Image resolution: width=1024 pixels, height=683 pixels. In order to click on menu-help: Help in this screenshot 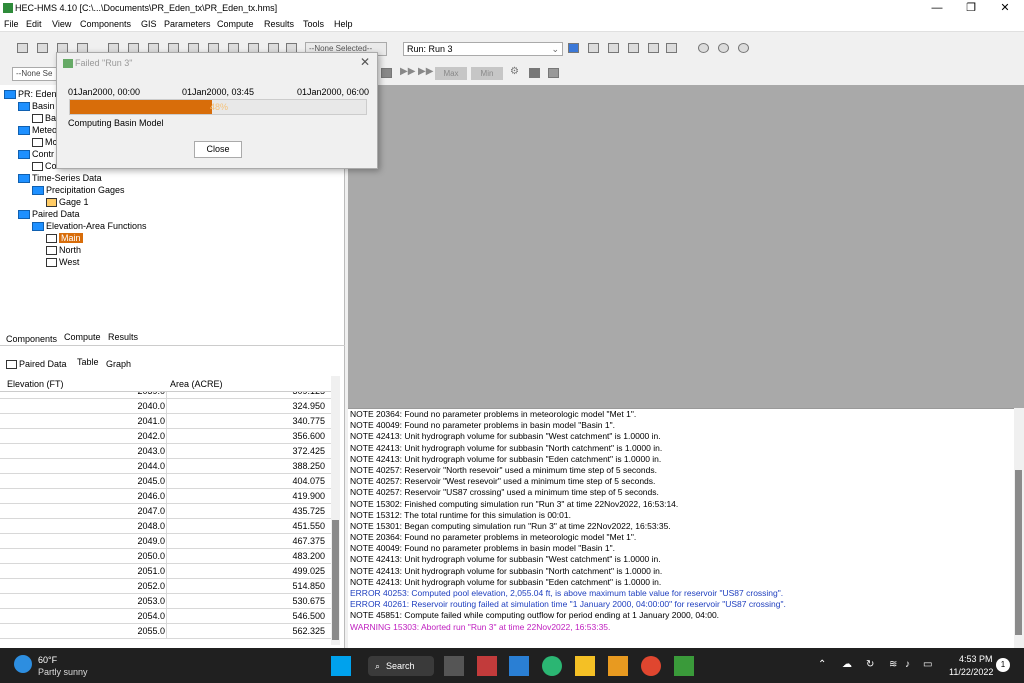, I will do `click(343, 24)`.